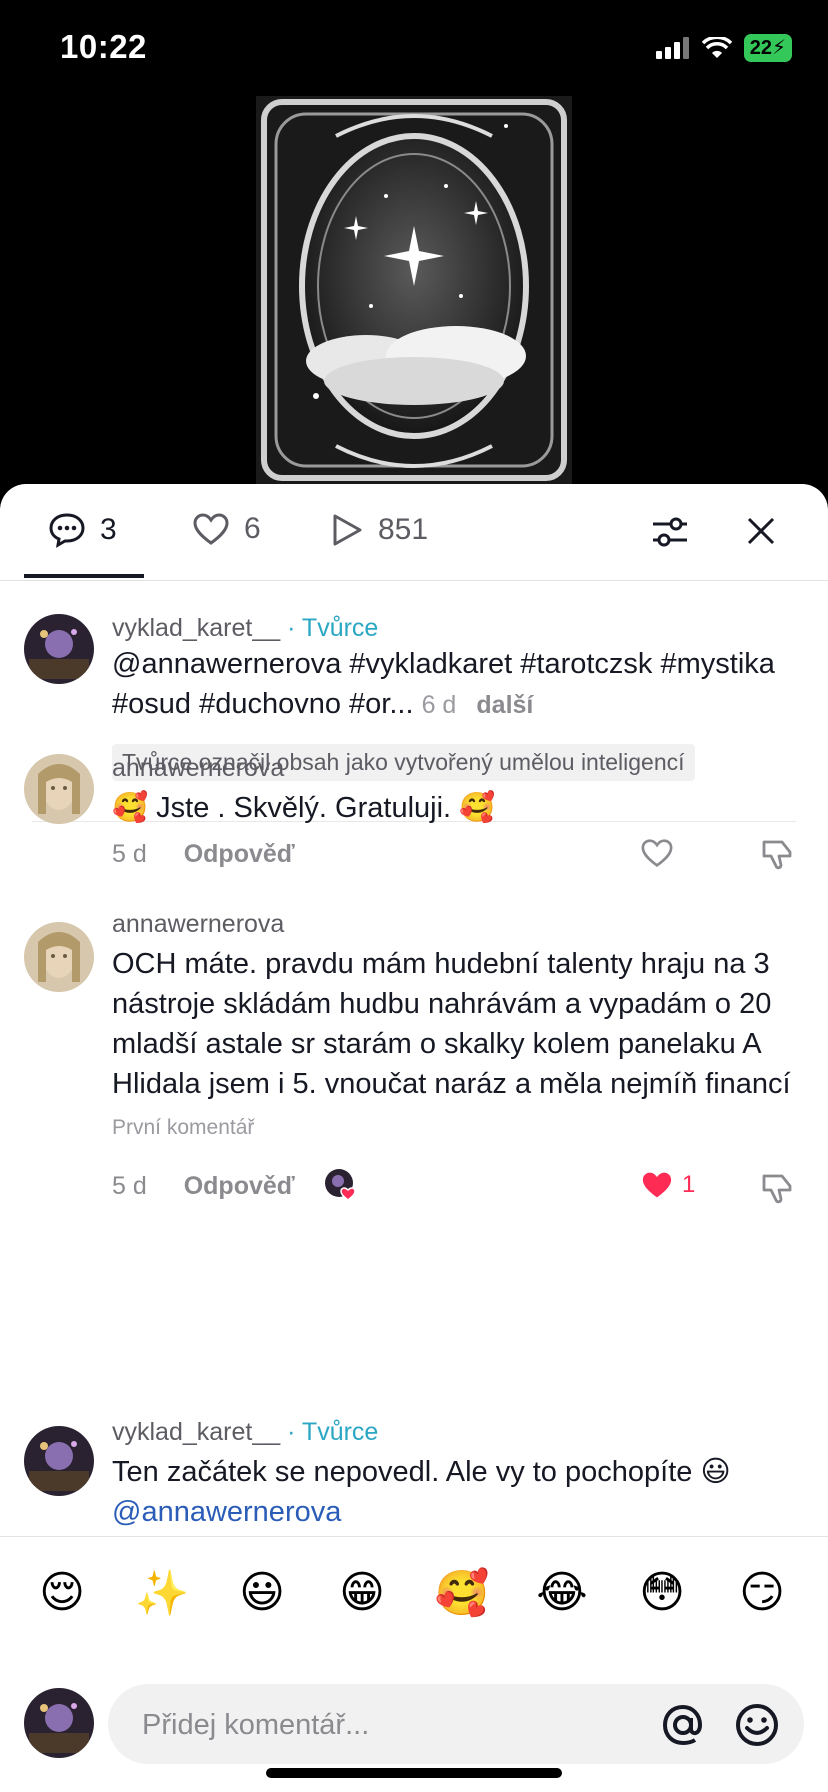 The width and height of the screenshot is (828, 1792). What do you see at coordinates (414, 1596) in the screenshot?
I see `emoji-quick-bar: 😌 ✨ 😃 😁 🥰 😂 😳 😏` at bounding box center [414, 1596].